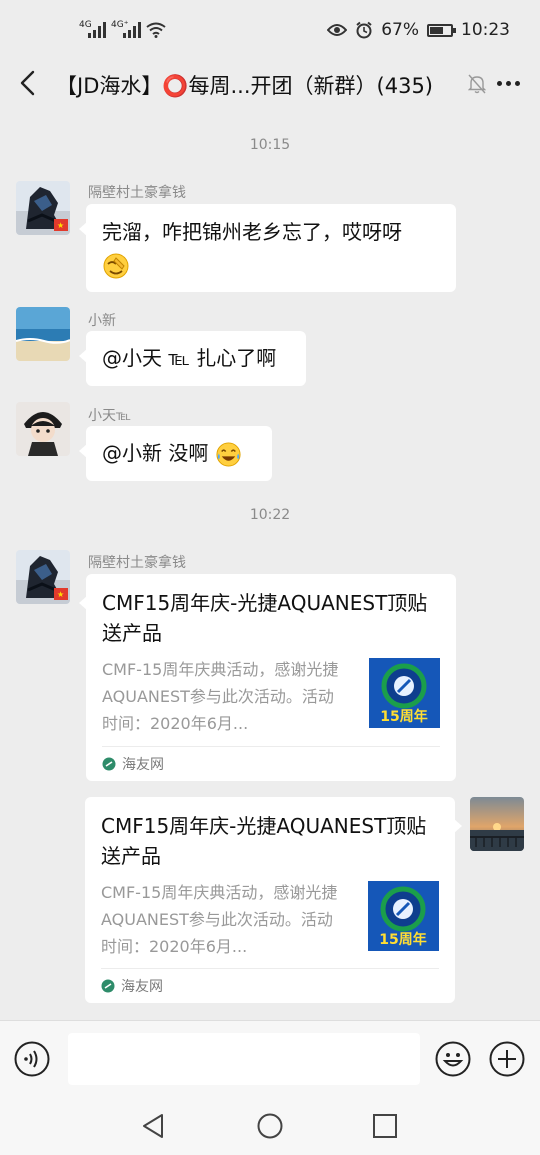 The height and width of the screenshot is (1155, 540). I want to click on clock: 10:23, so click(485, 30).